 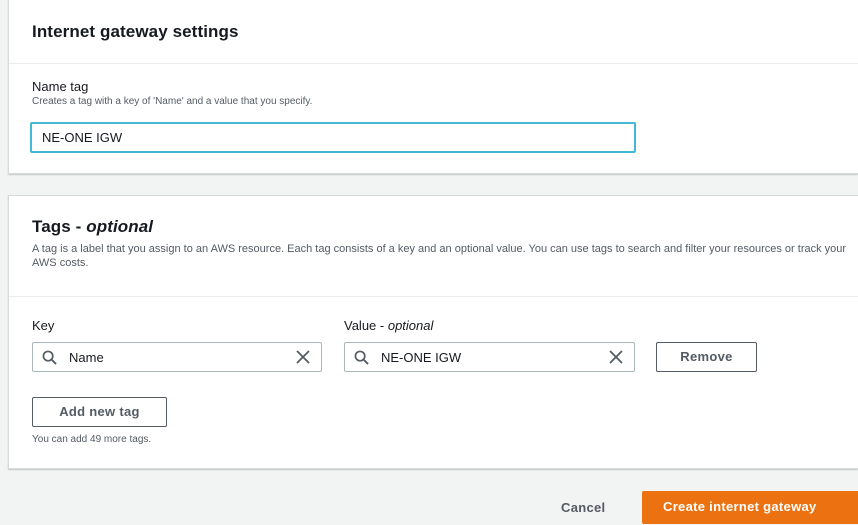 I want to click on panel-header: Internet gateway settings, so click(x=433, y=32).